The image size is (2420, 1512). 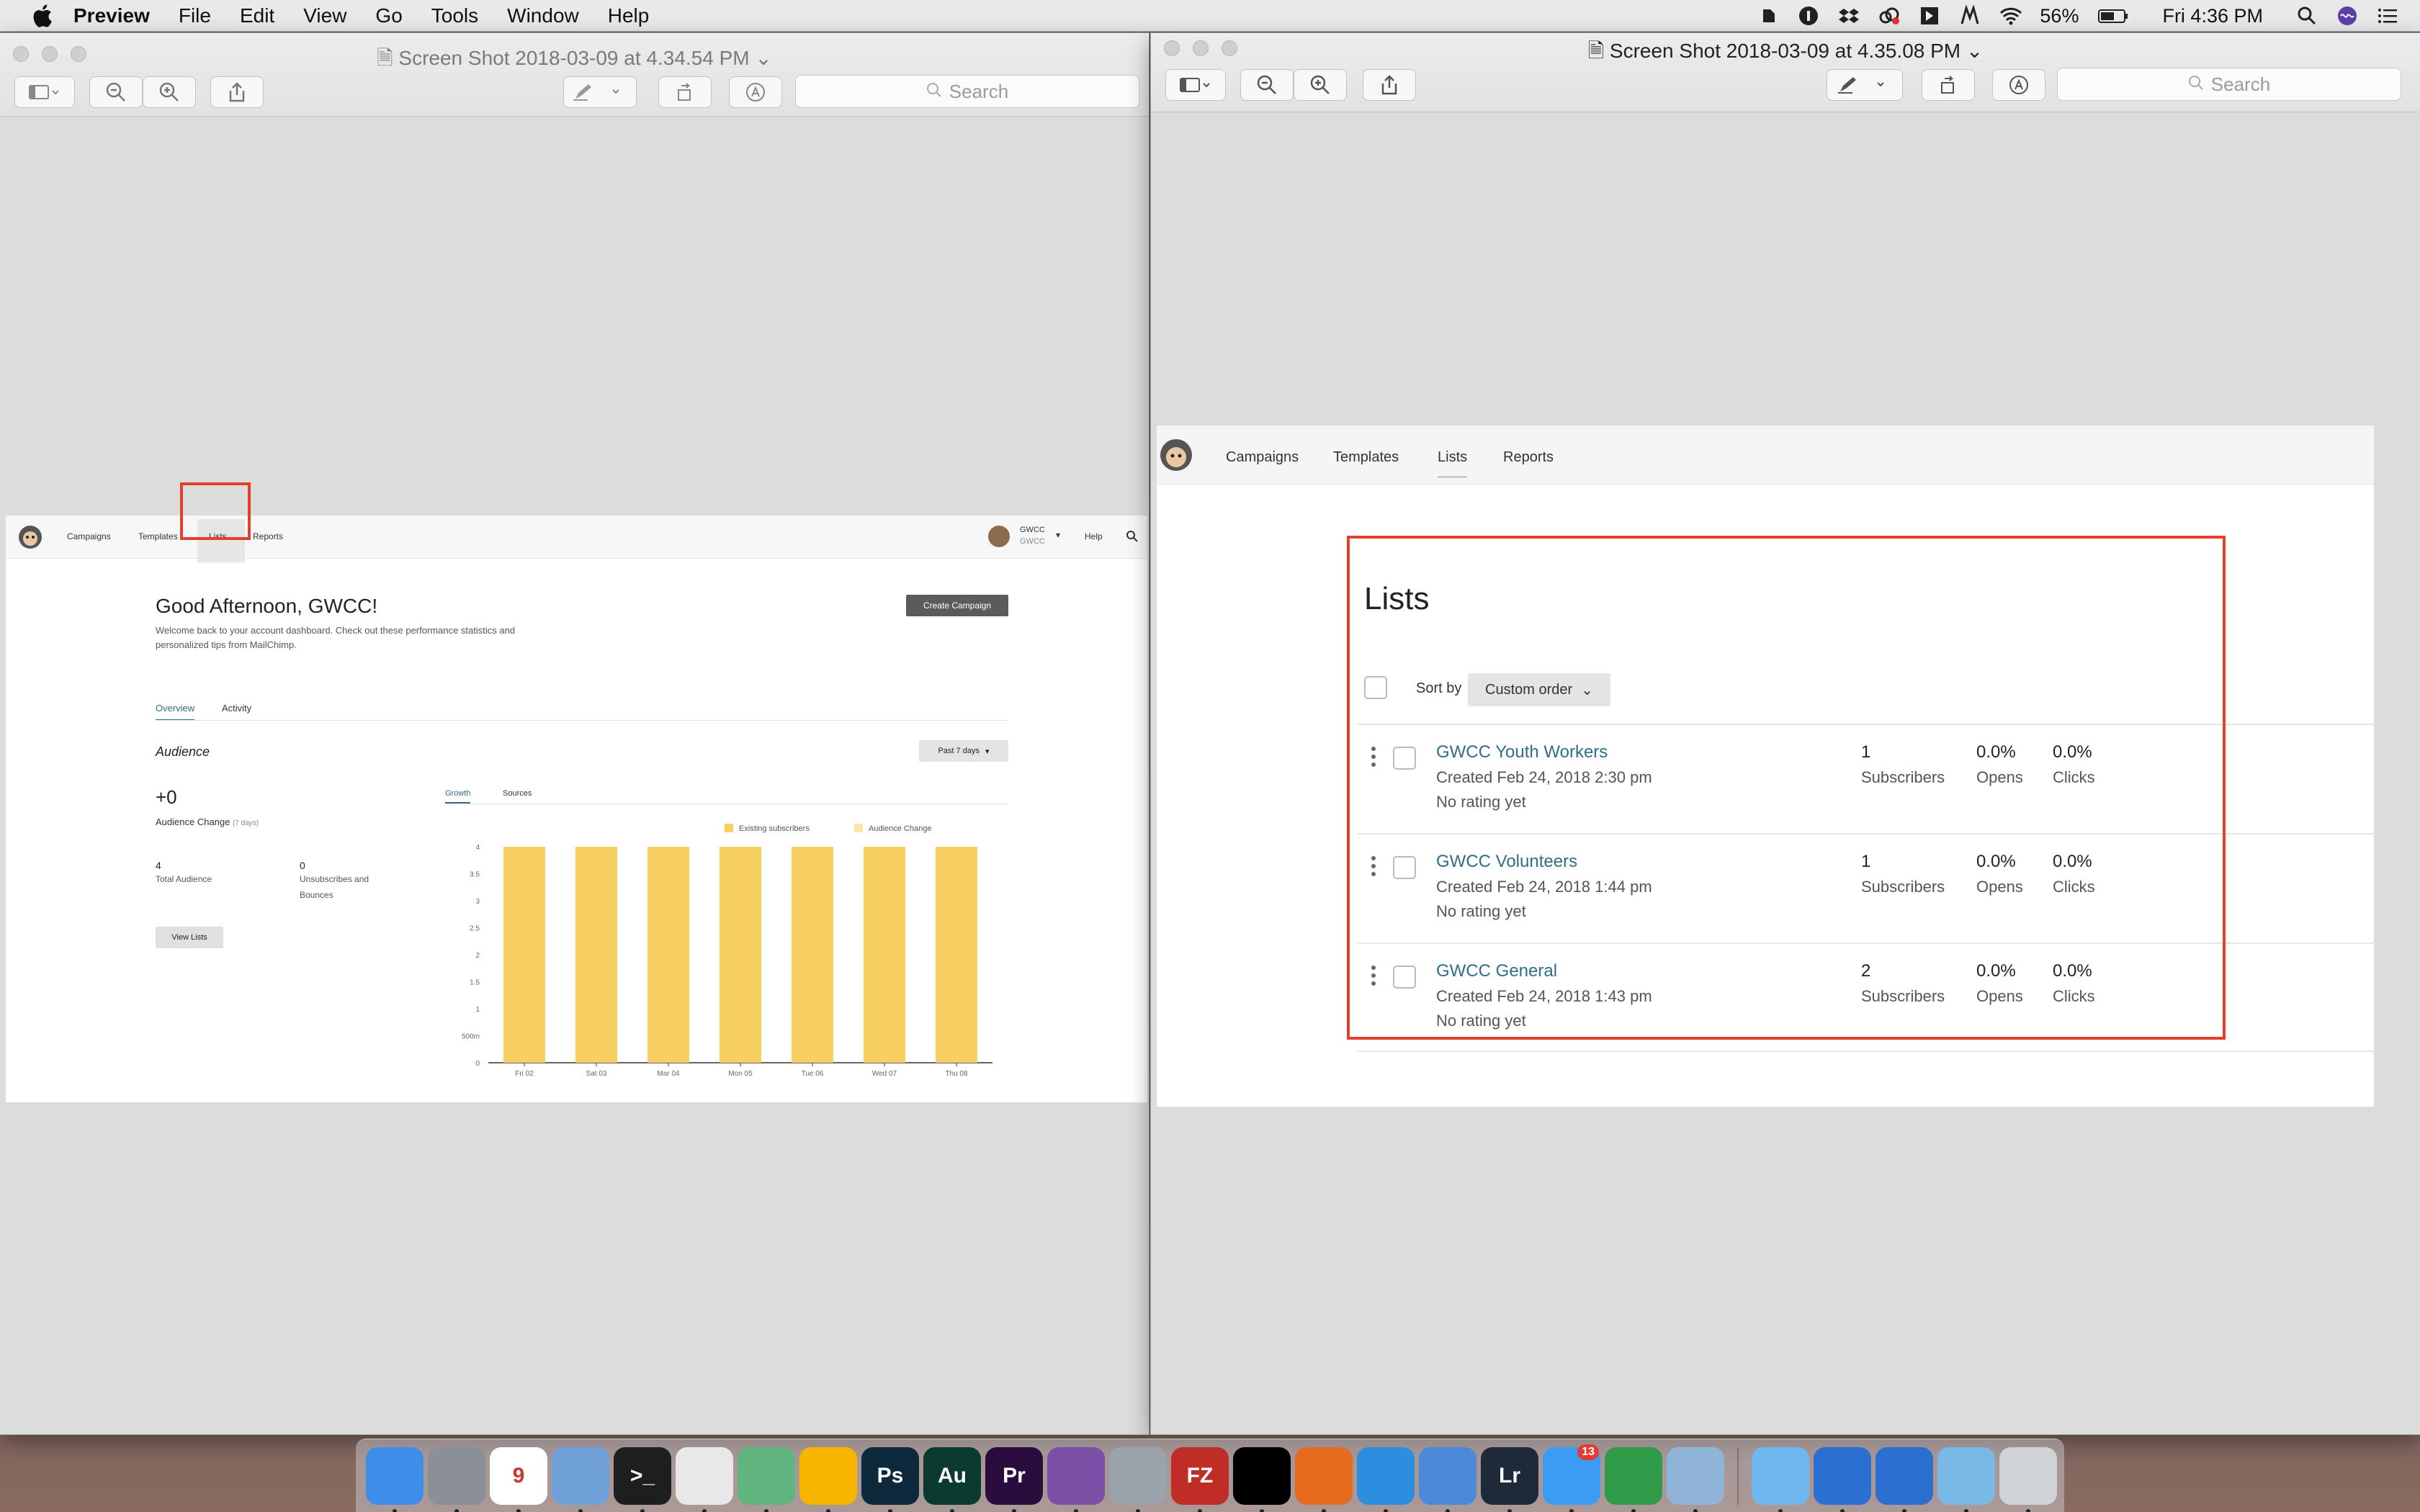 I want to click on y-tick-label: 2, so click(x=477, y=956).